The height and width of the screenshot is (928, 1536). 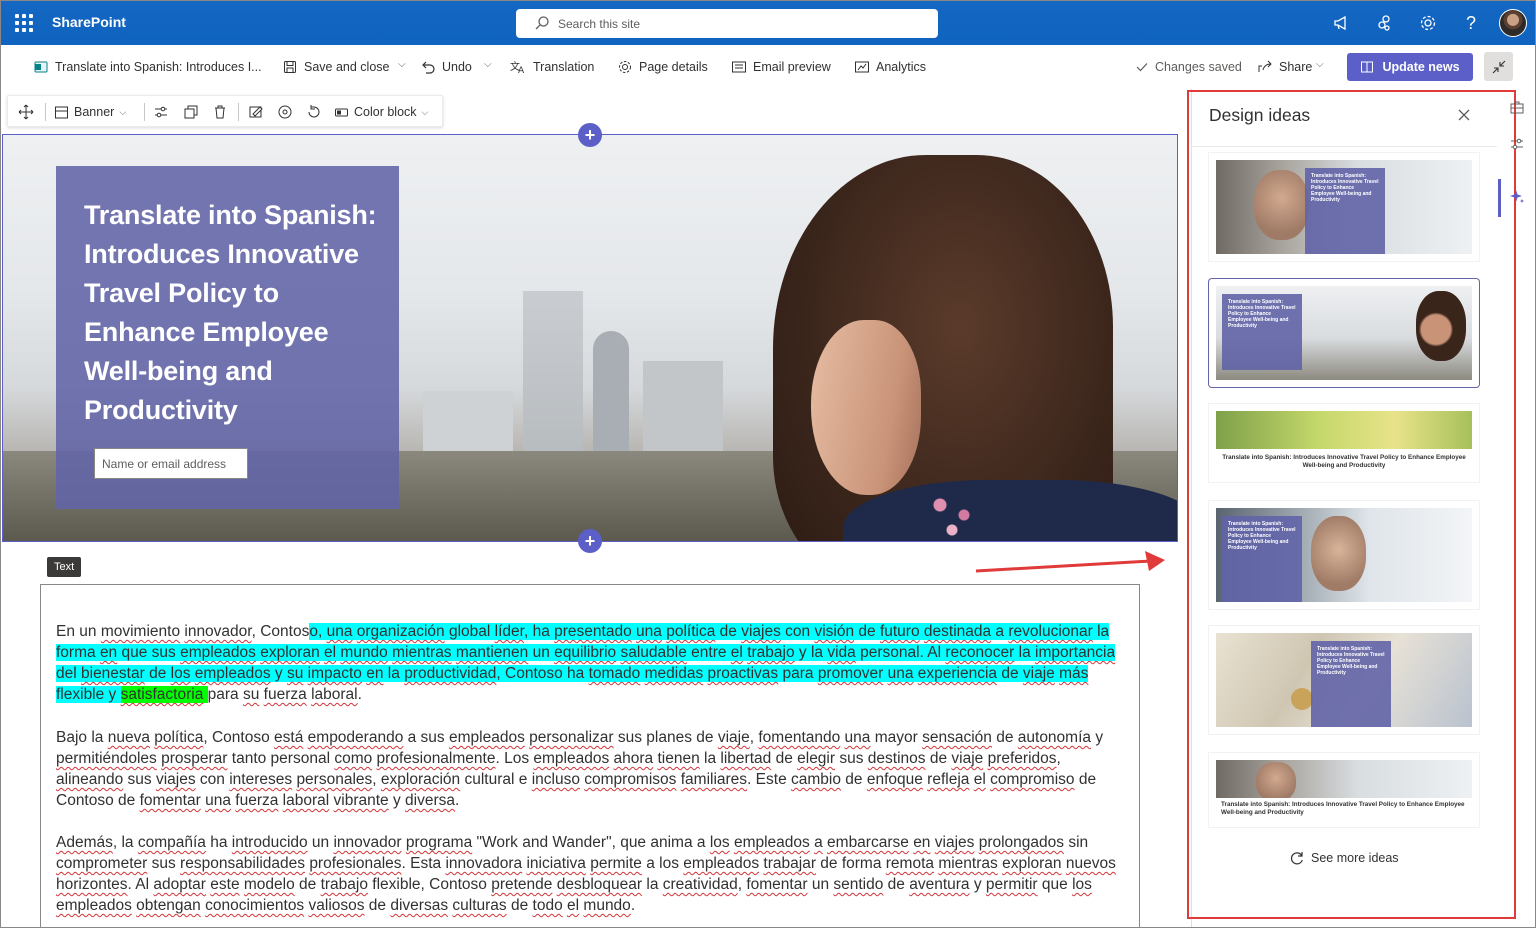 I want to click on undo-button: Undo, so click(x=446, y=67).